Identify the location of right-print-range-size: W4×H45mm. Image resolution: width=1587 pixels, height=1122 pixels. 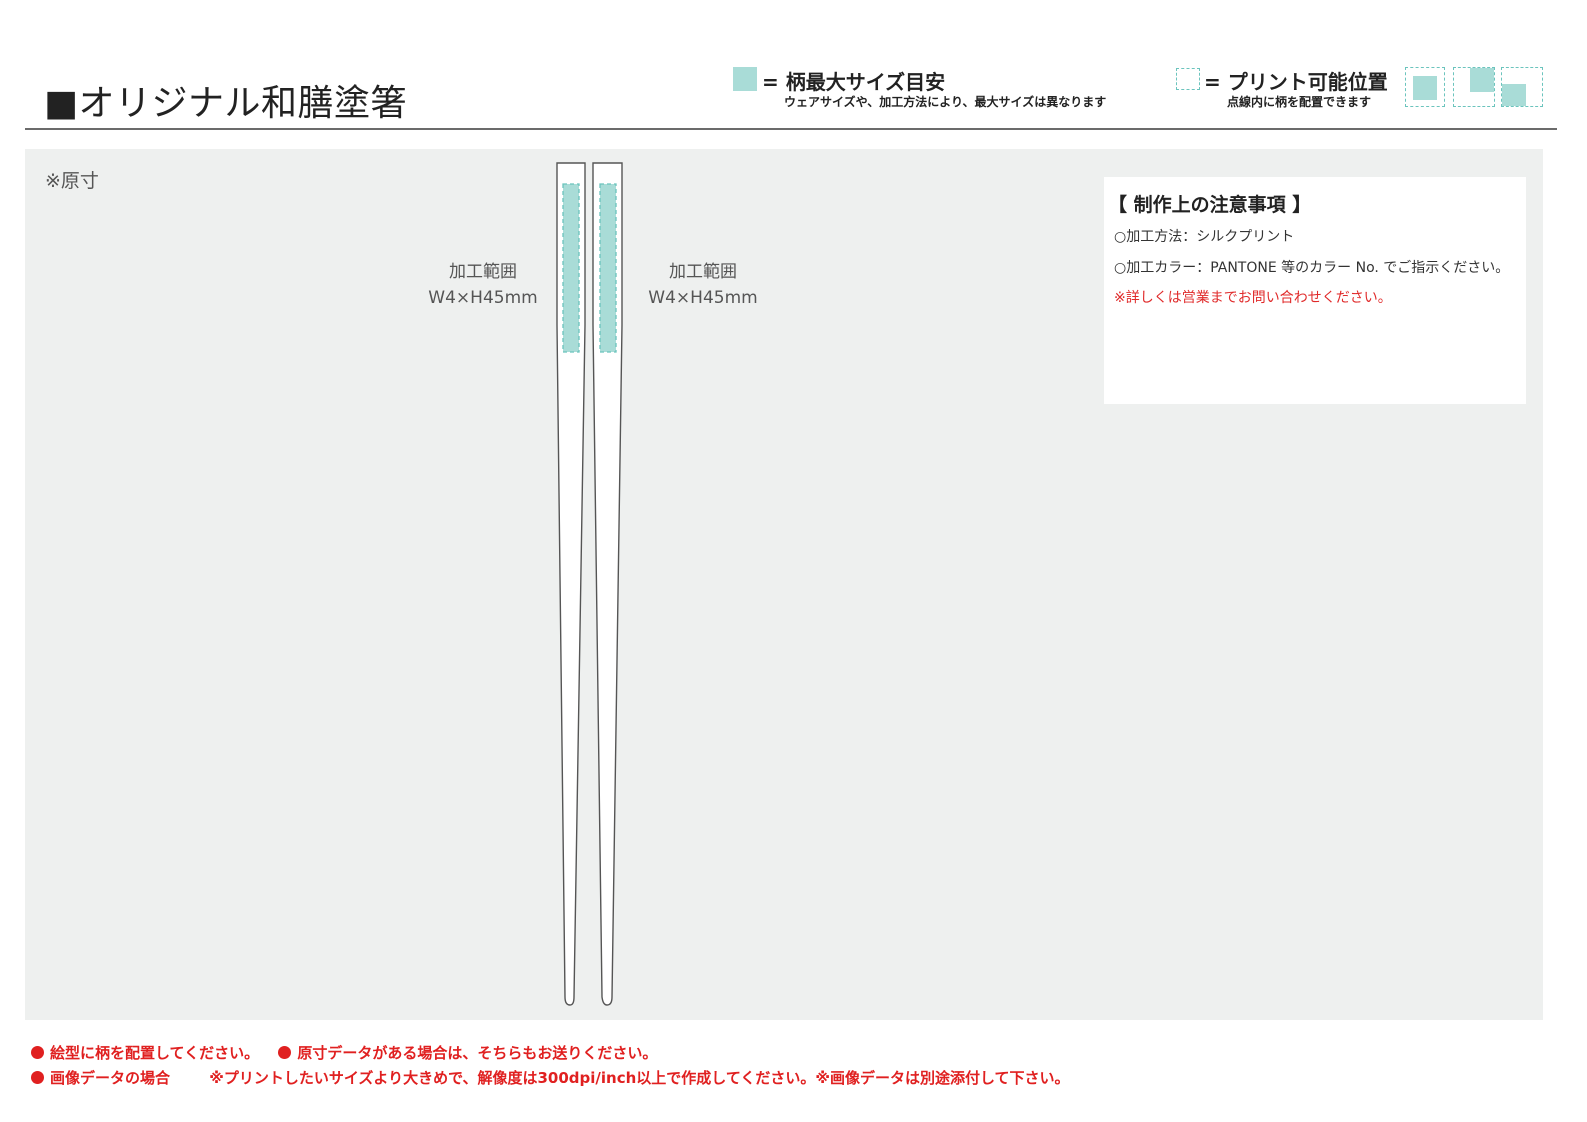
(703, 298).